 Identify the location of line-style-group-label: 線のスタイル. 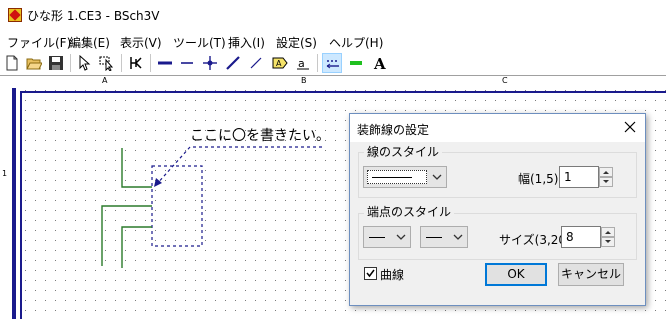
(403, 151).